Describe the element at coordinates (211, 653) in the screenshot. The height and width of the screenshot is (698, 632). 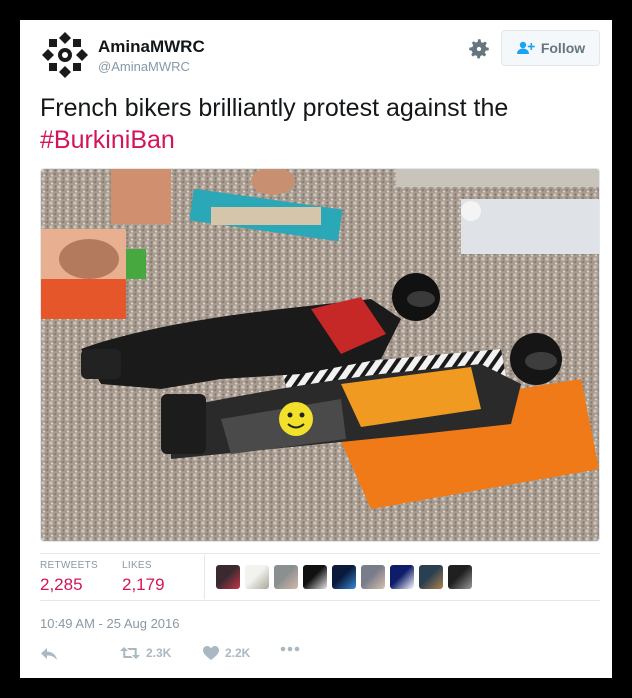
I see `heart-icon` at that location.